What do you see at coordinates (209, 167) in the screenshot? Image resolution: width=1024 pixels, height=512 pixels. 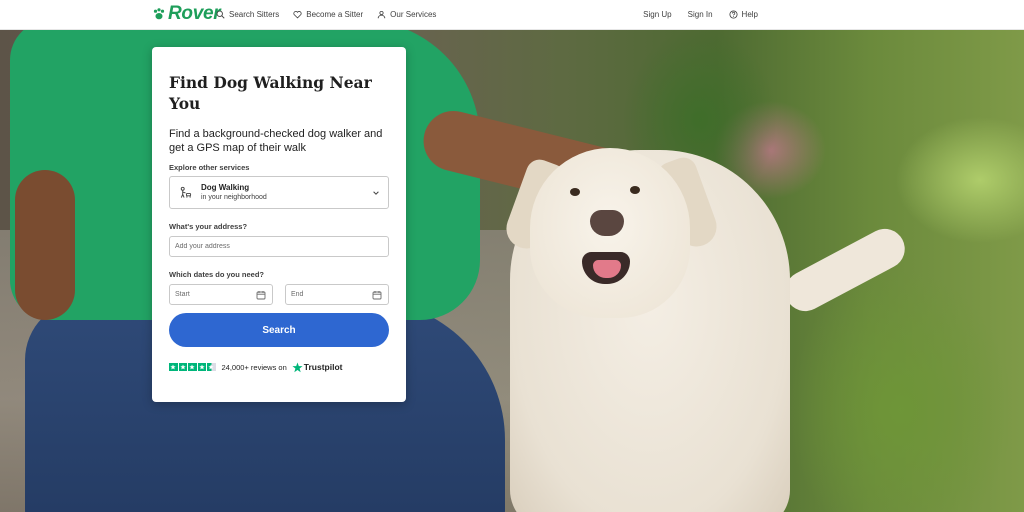 I see `services-label: Explore other services` at bounding box center [209, 167].